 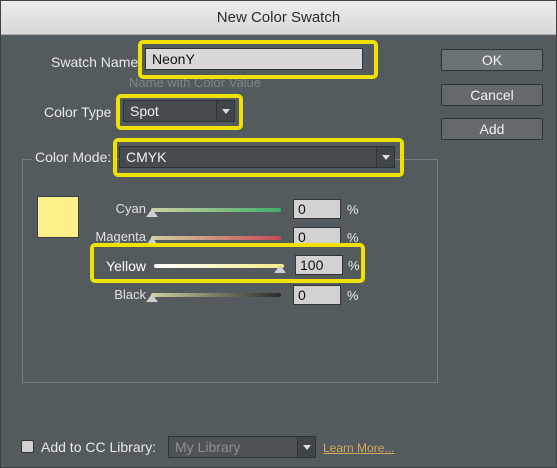 What do you see at coordinates (242, 447) in the screenshot?
I see `library-dropdown: My Library` at bounding box center [242, 447].